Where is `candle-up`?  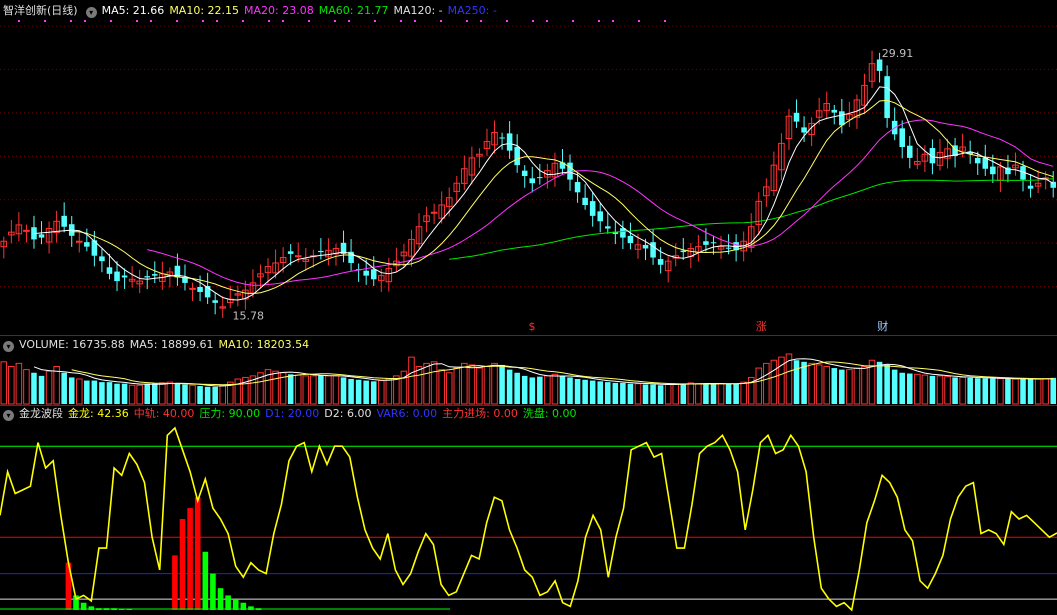 candle-up is located at coordinates (192, 288).